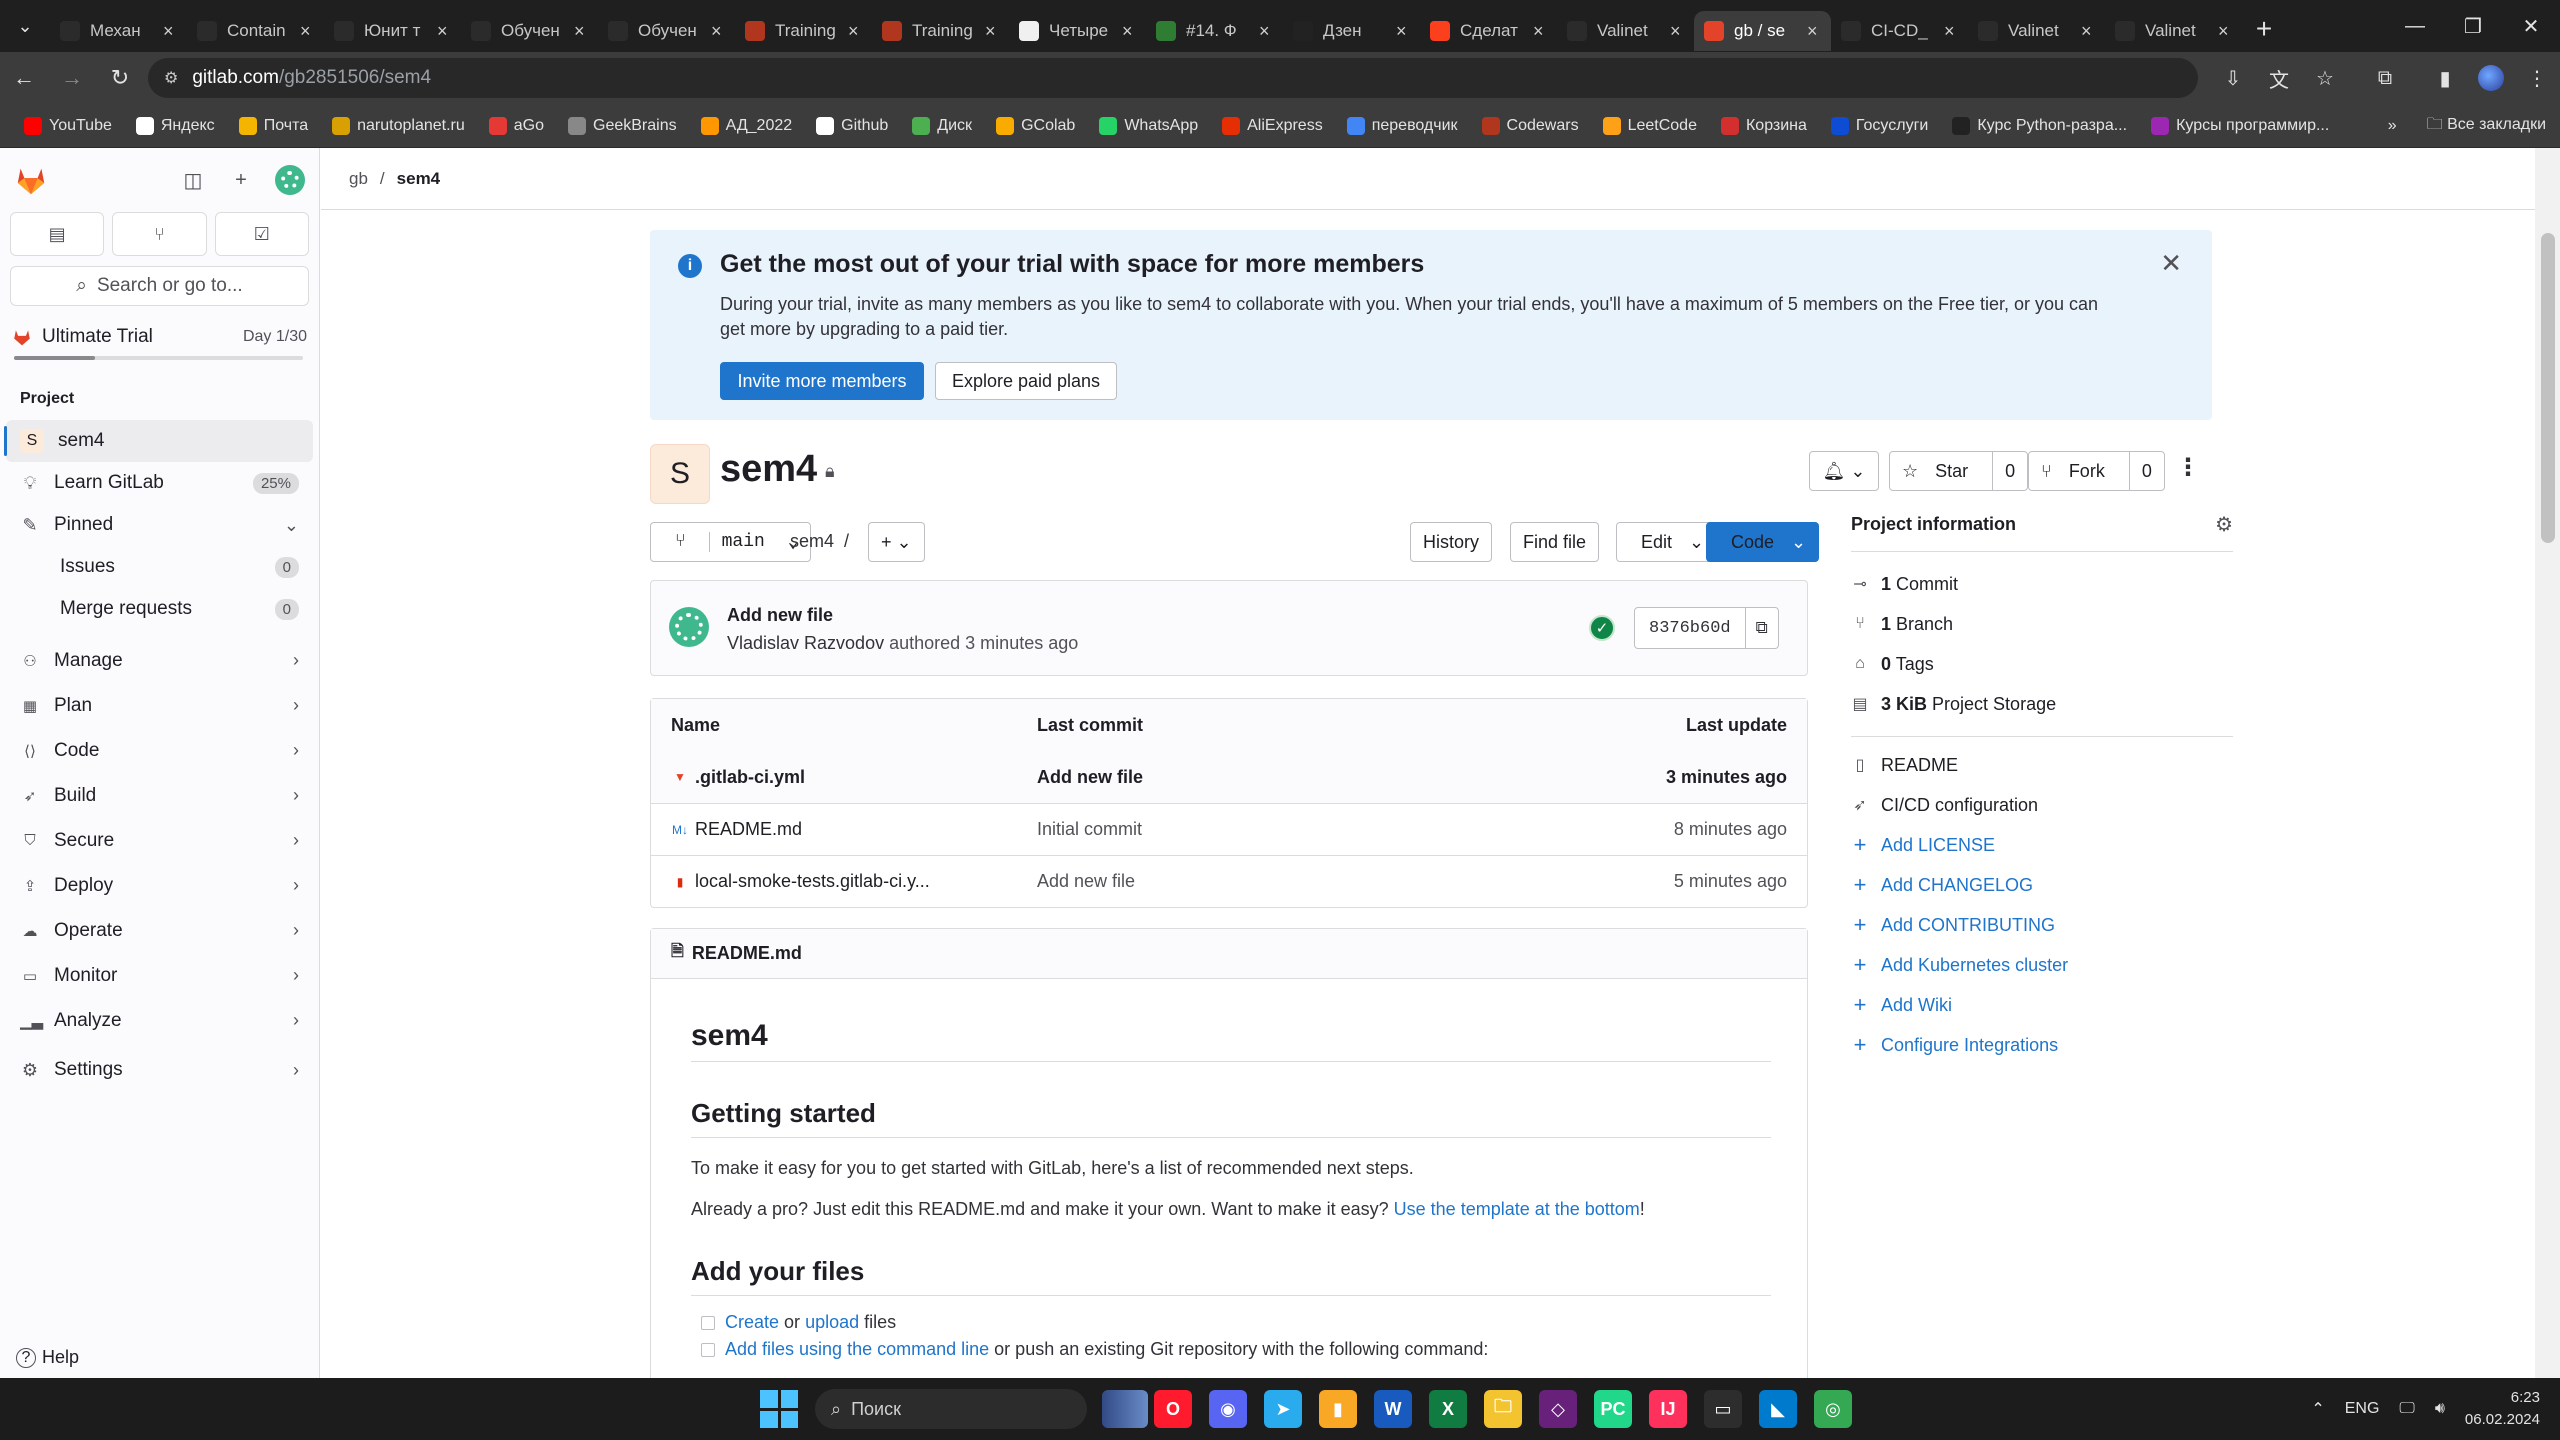 This screenshot has width=2560, height=1440. I want to click on browser-tab: CI-CD_ ×, so click(1899, 31).